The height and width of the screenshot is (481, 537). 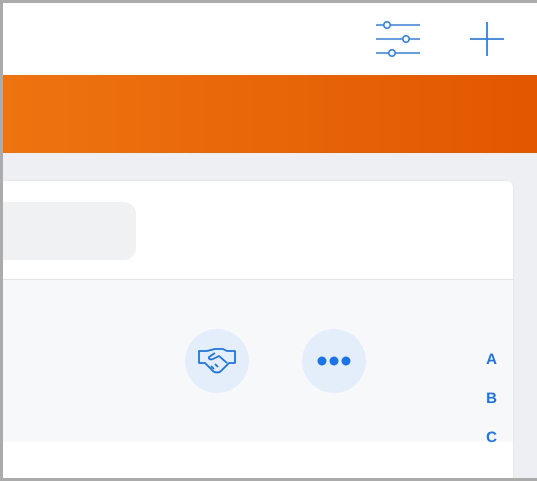 I want to click on index-letter: A, so click(x=491, y=360).